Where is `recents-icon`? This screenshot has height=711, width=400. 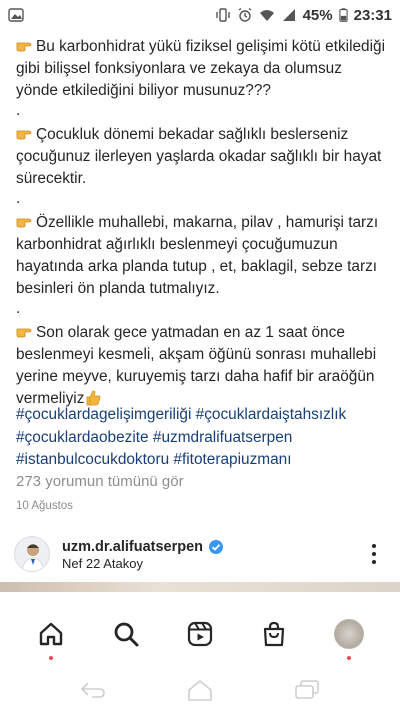
recents-icon is located at coordinates (306, 689).